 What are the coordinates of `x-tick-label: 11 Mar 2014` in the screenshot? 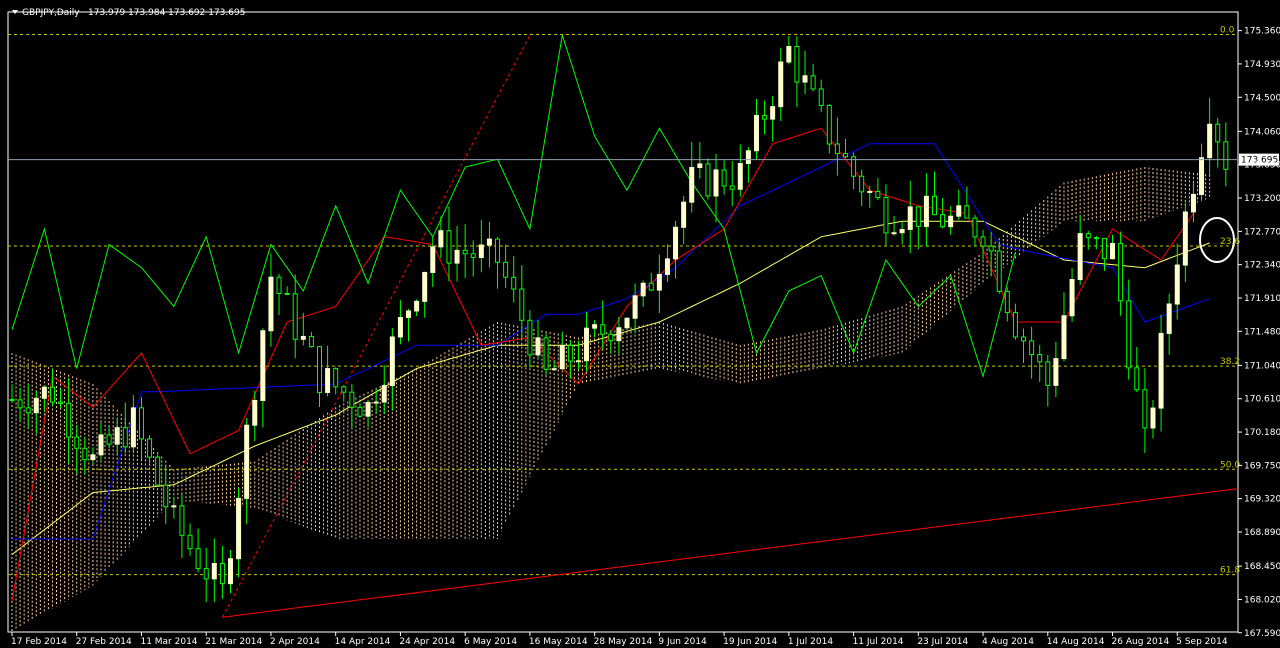 It's located at (168, 642).